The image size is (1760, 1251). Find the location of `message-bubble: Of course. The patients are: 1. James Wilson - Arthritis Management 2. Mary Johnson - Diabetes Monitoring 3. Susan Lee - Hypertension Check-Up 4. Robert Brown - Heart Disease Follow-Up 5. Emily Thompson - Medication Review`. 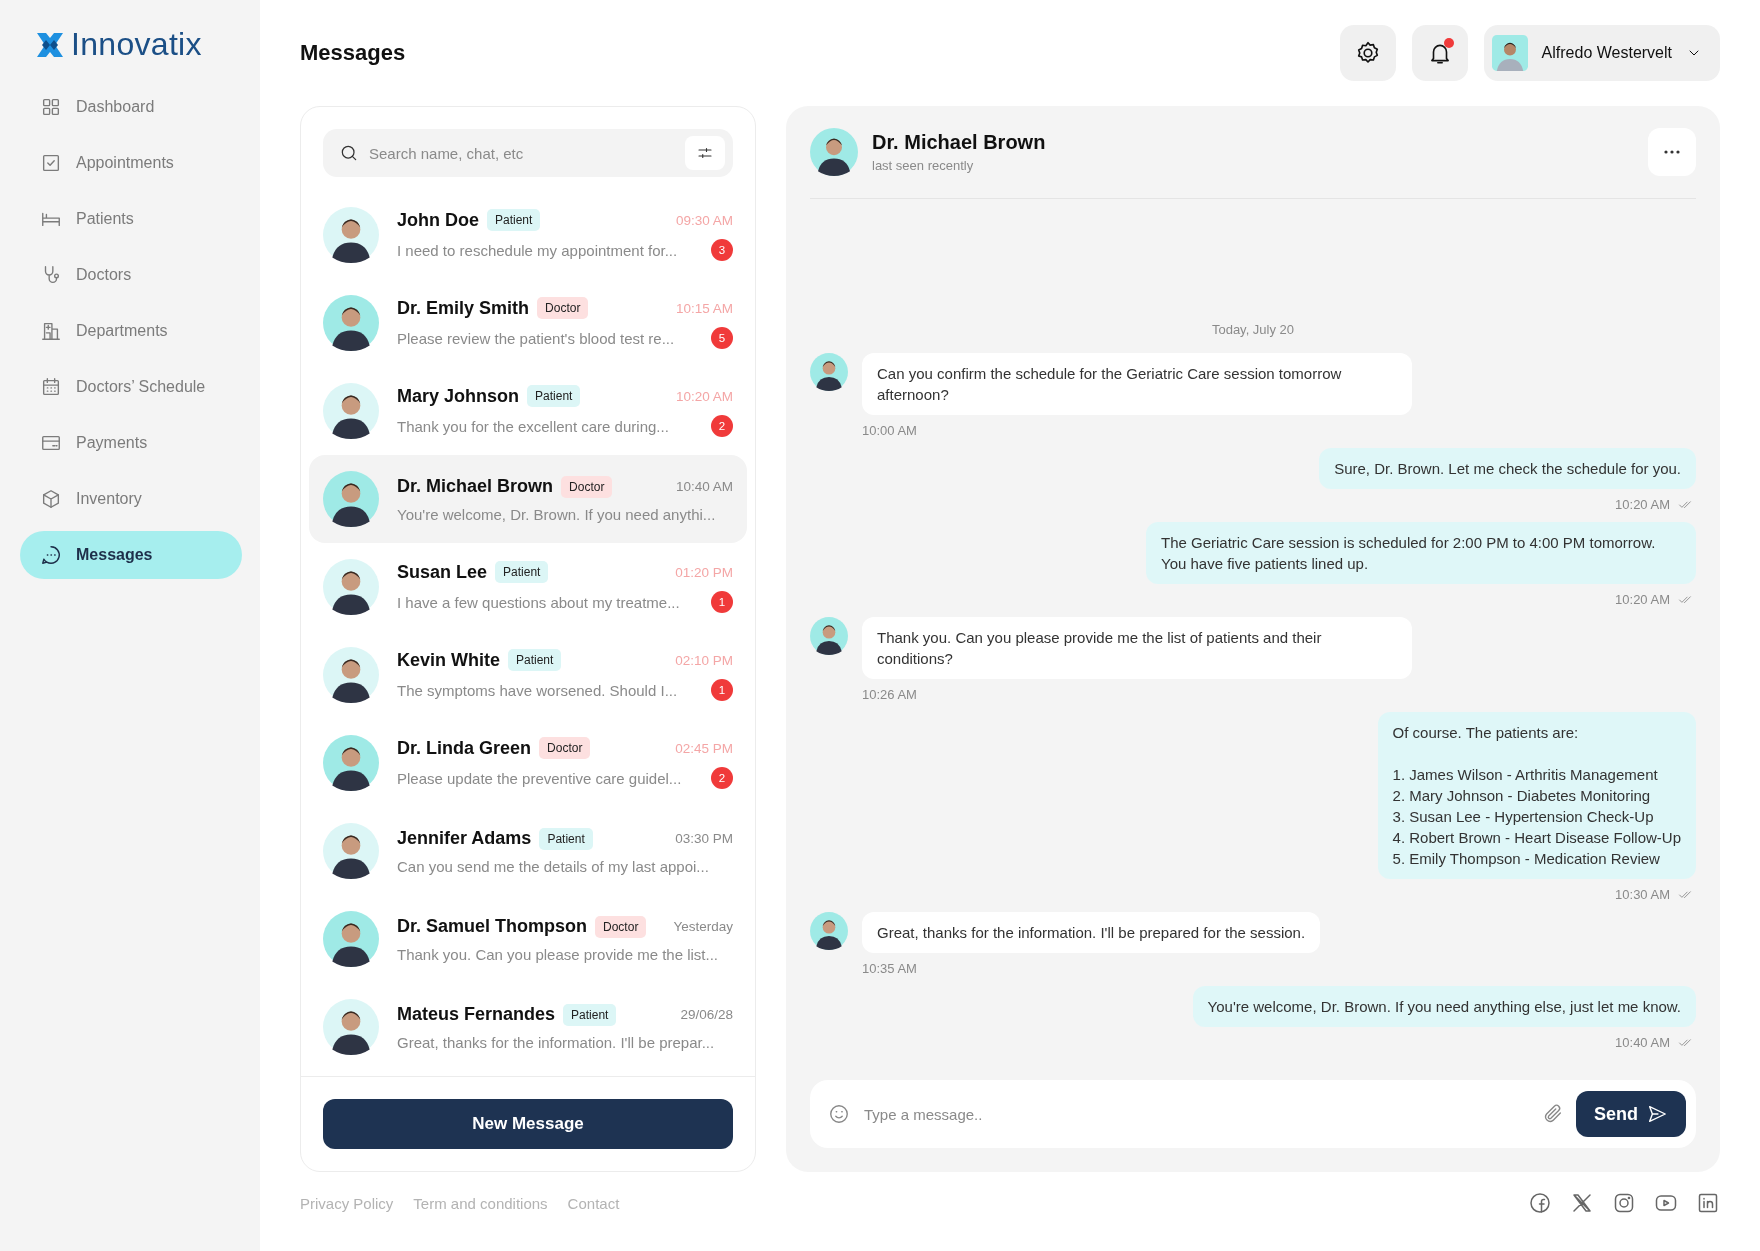

message-bubble: Of course. The patients are: 1. James Wilson - Arthritis Management 2. Mary Johnson - Diabetes Monitoring 3. Susan Lee - Hypertension Check-Up 4. Robert Brown - Heart Disease Follow-Up 5. Emily Thompson - Medication Review is located at coordinates (1536, 795).